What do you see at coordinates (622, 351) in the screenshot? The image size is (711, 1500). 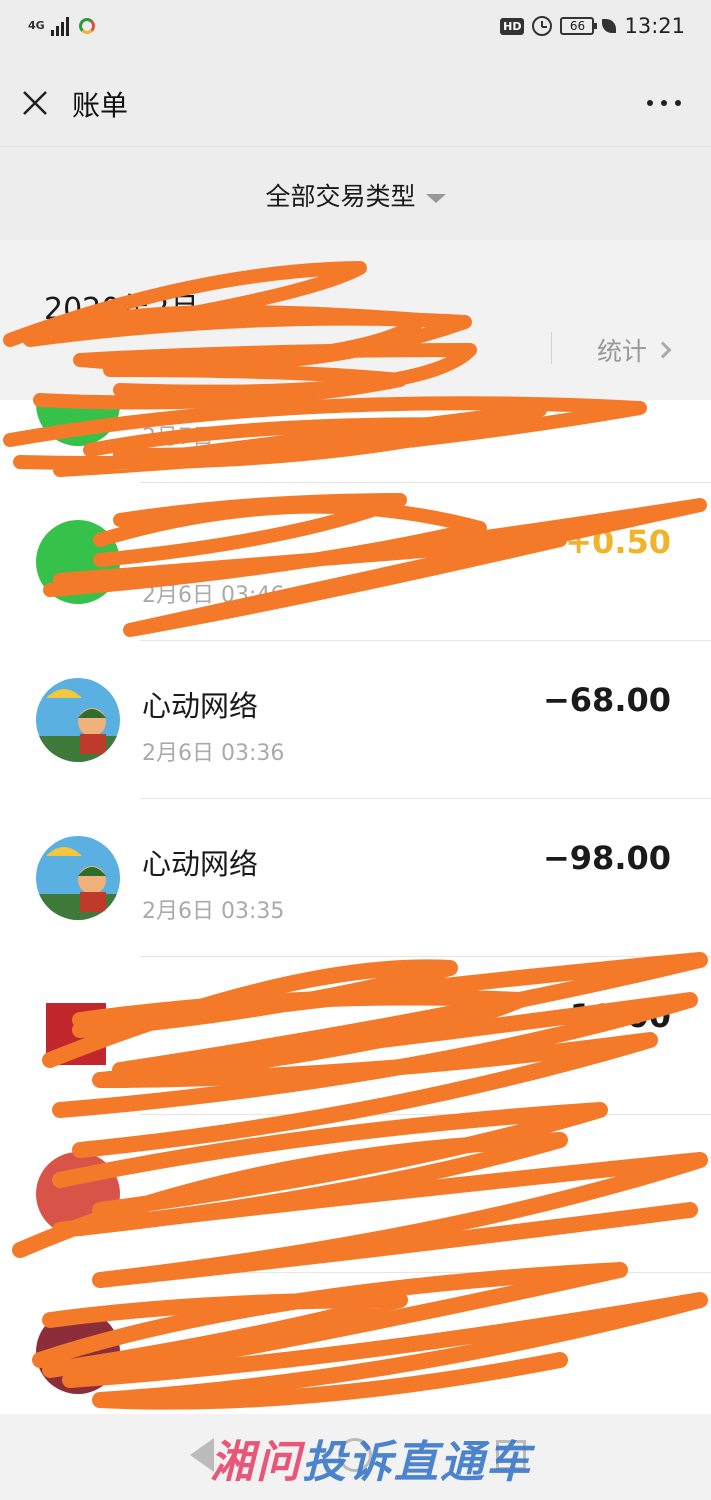 I see `stats-label: 统计` at bounding box center [622, 351].